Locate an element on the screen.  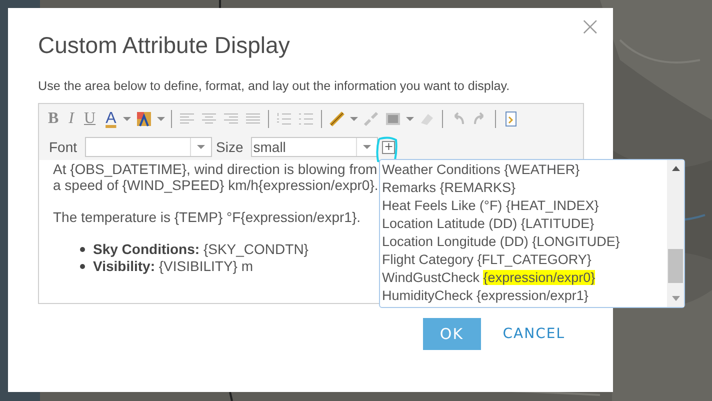
document-icon is located at coordinates (511, 119).